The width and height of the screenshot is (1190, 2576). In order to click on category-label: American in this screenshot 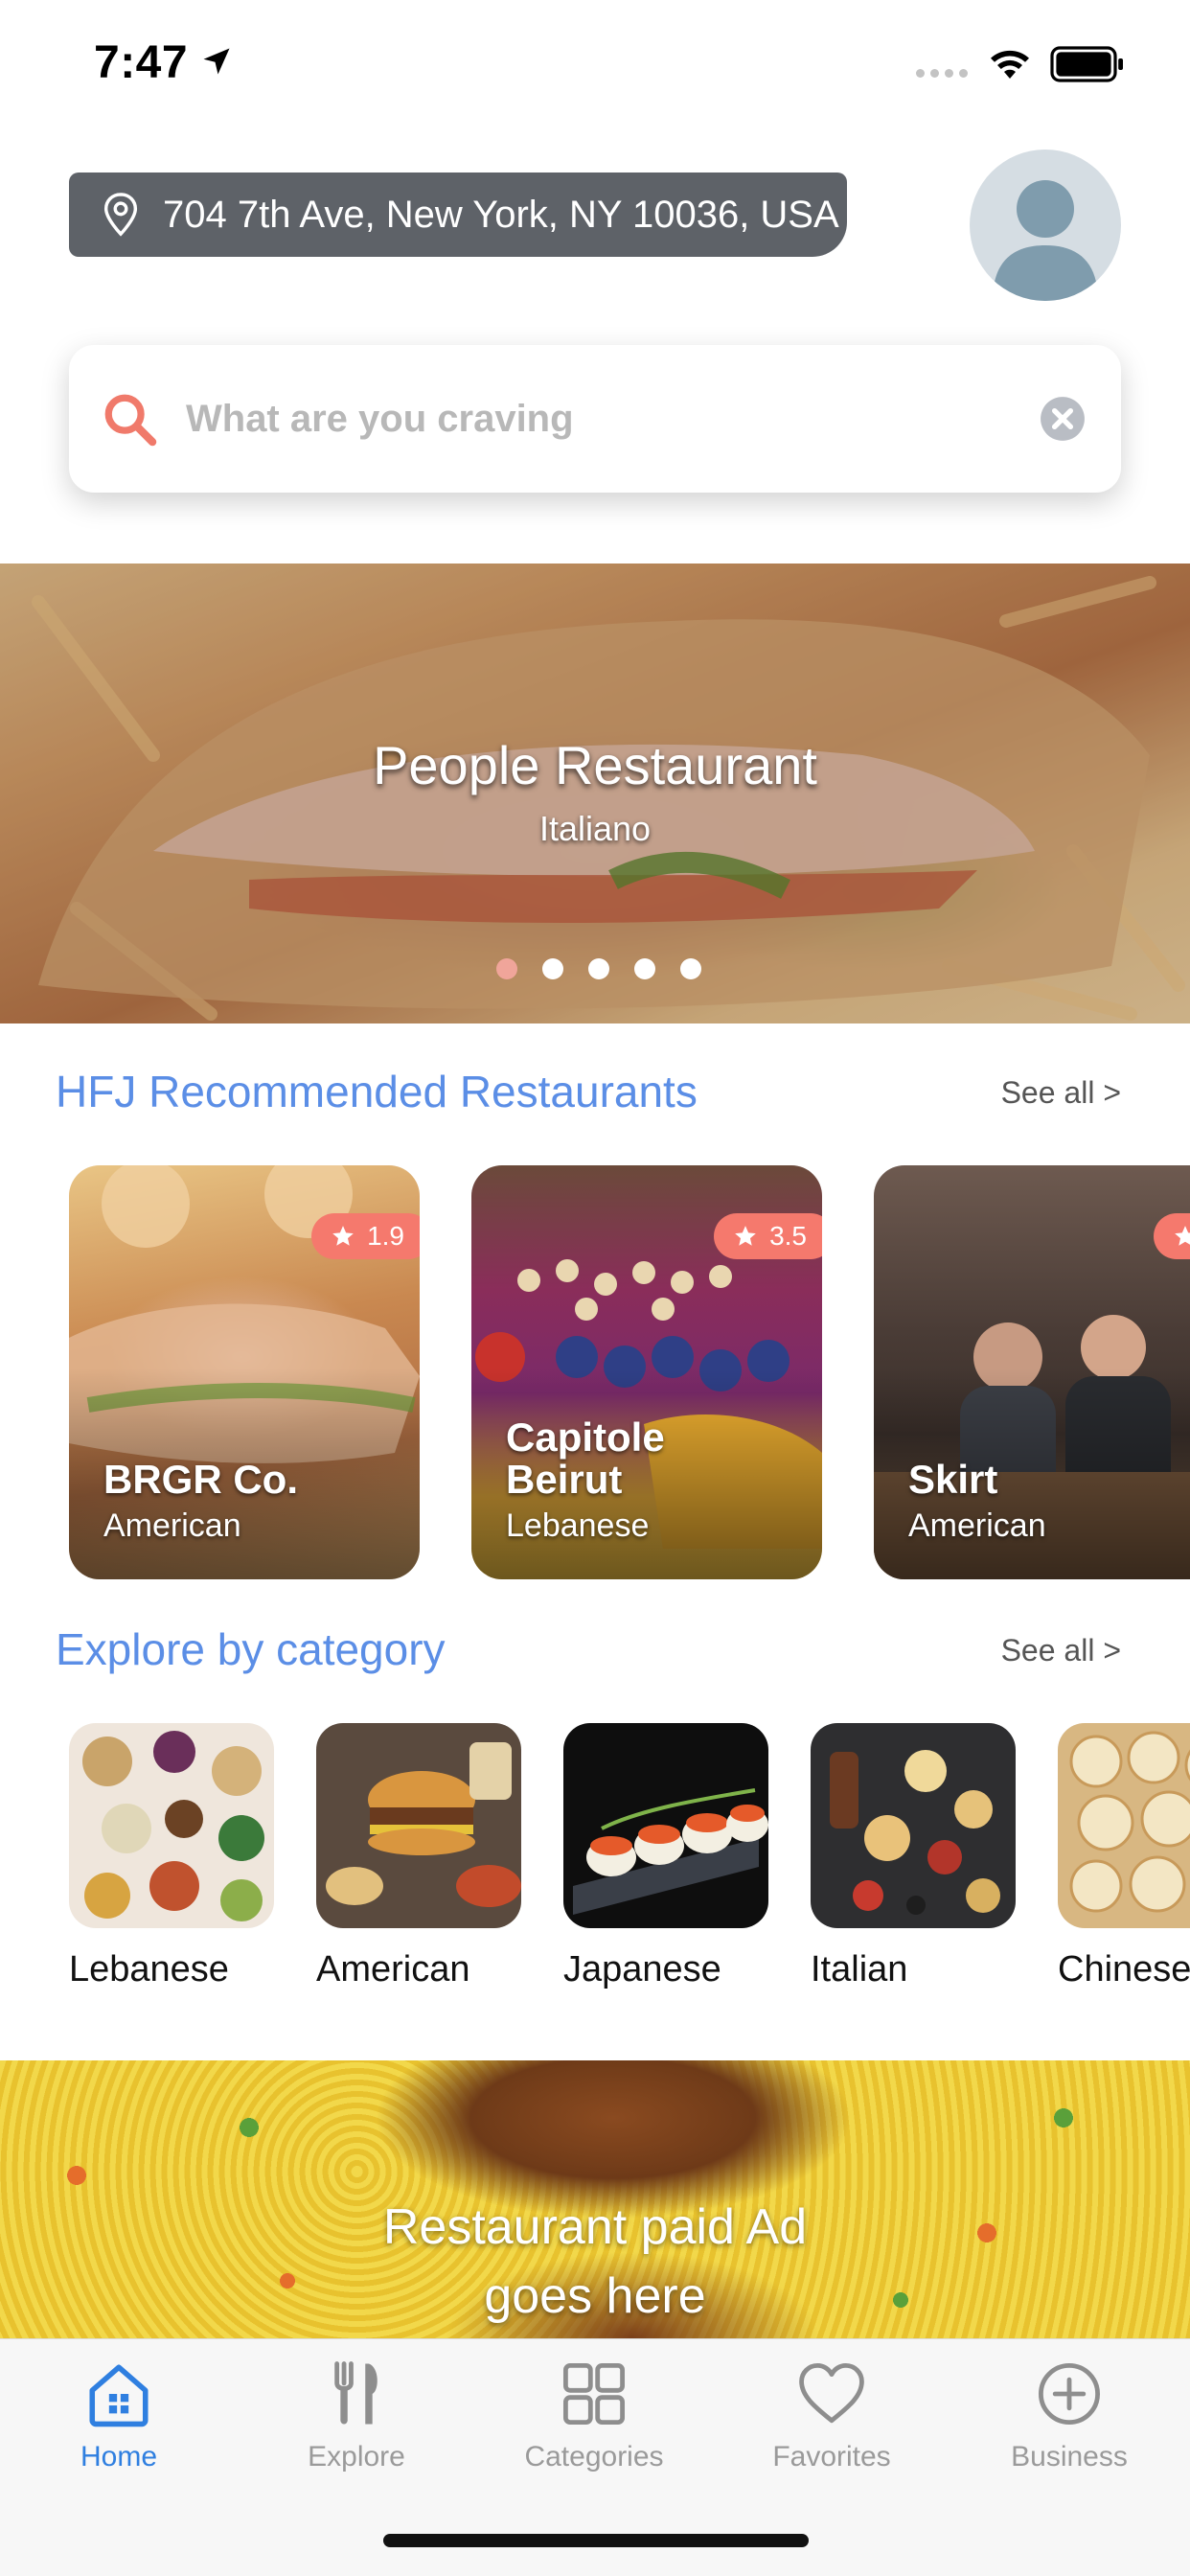, I will do `click(393, 1969)`.